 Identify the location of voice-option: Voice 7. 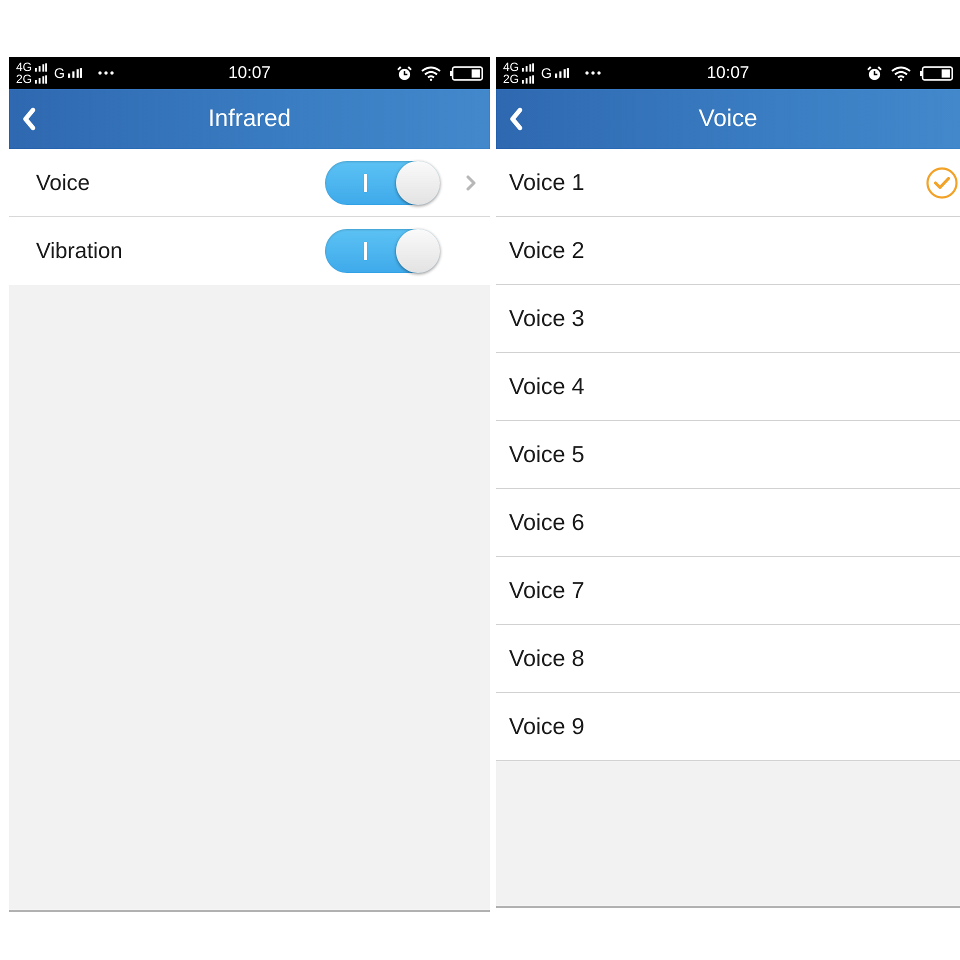
(728, 591).